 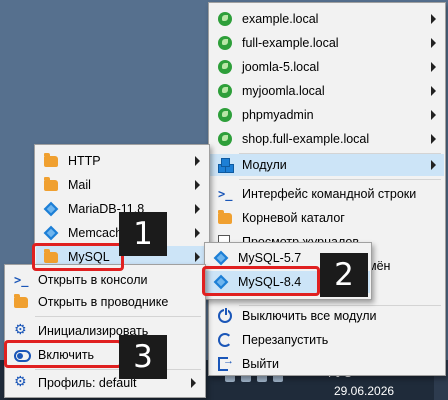 What do you see at coordinates (105, 280) in the screenshot?
I see `action-open-console: >_ Открыть в консоли` at bounding box center [105, 280].